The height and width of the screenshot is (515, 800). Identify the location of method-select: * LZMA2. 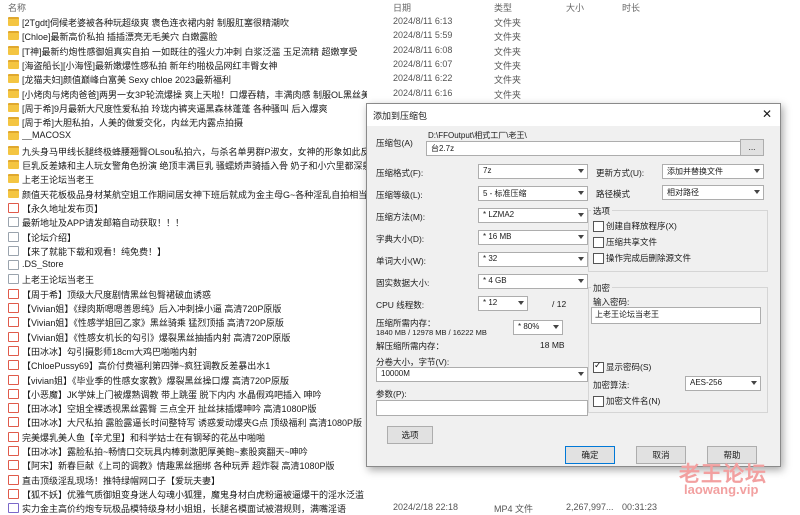
(533, 215).